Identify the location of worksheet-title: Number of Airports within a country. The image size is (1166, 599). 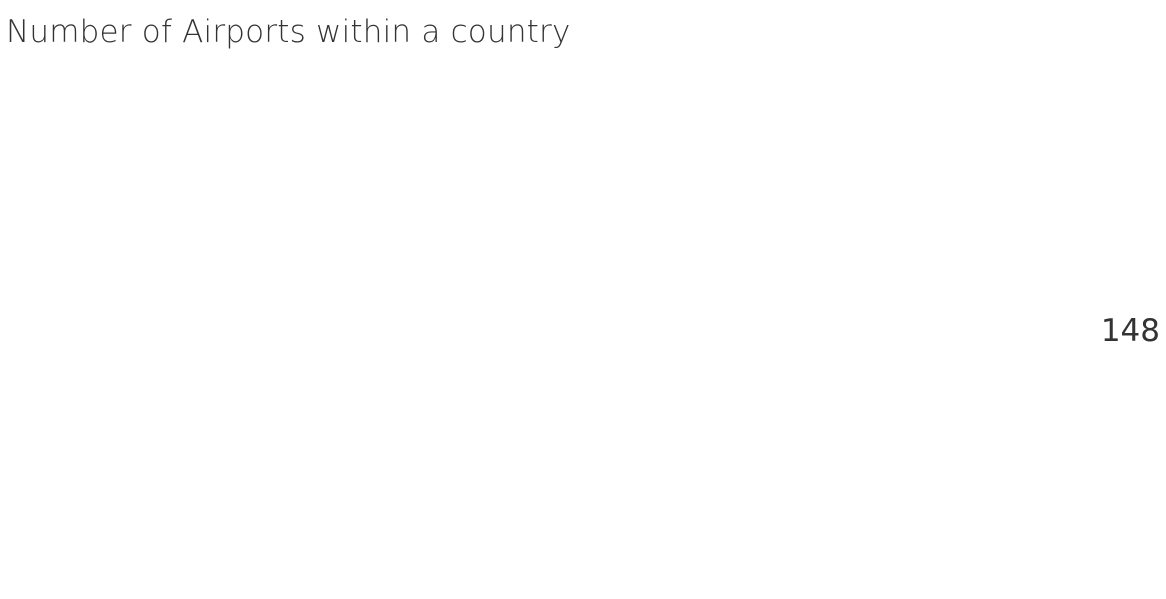
(288, 32).